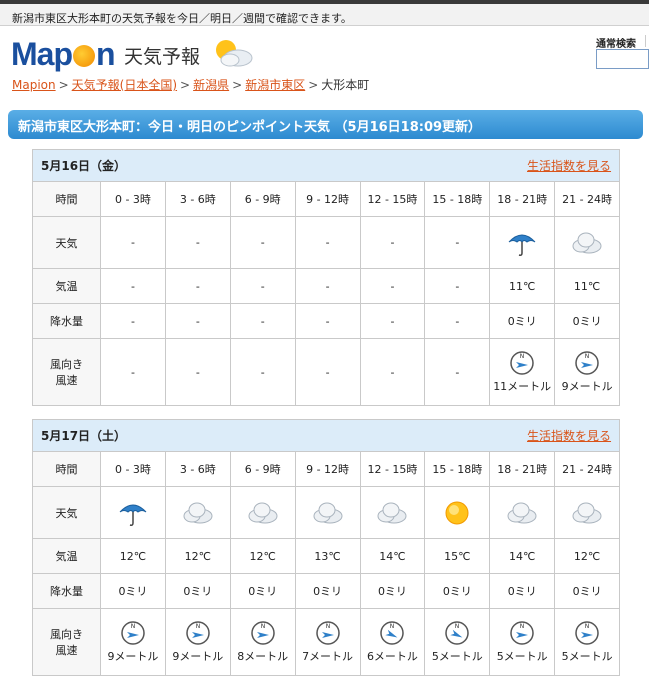  I want to click on wind-cell: N 11メートル, so click(522, 372).